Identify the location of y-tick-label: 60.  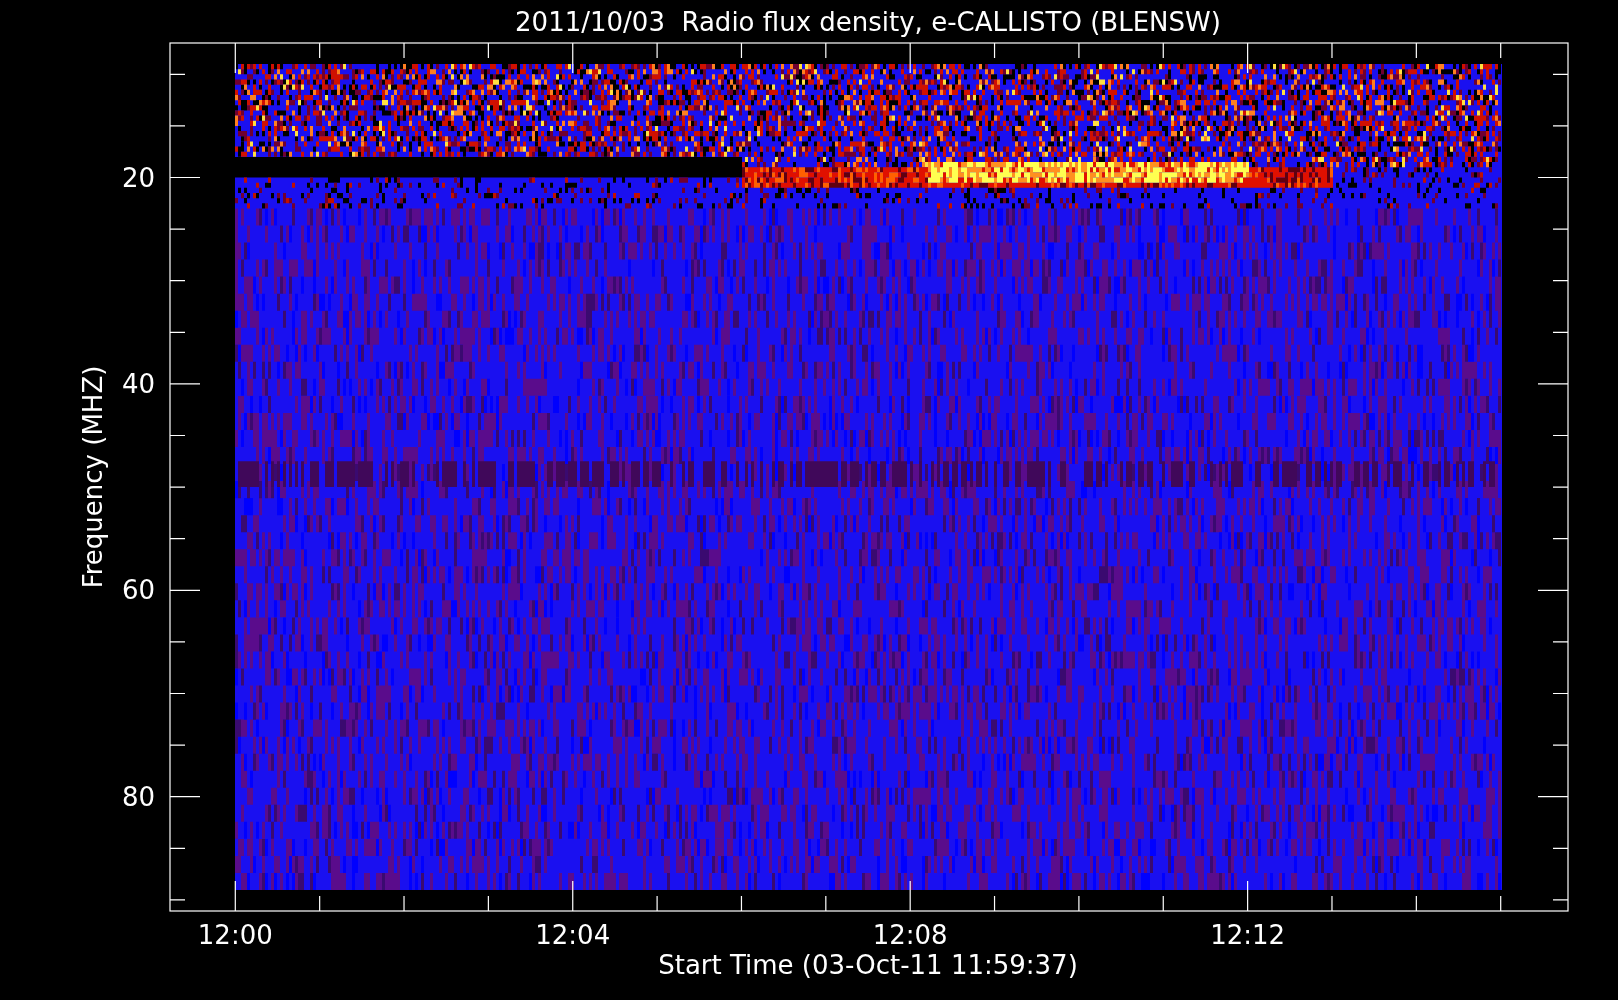
(138, 590).